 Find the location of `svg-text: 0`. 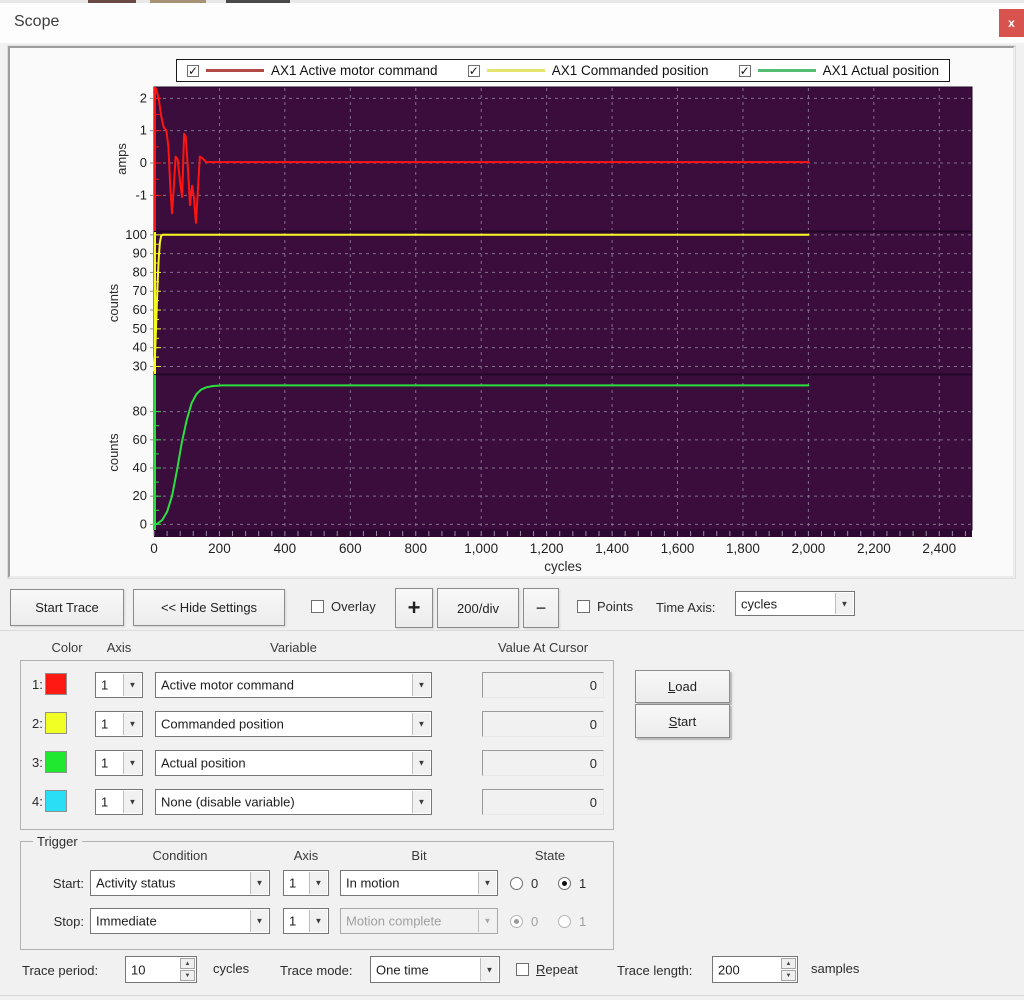

svg-text: 0 is located at coordinates (143, 523).